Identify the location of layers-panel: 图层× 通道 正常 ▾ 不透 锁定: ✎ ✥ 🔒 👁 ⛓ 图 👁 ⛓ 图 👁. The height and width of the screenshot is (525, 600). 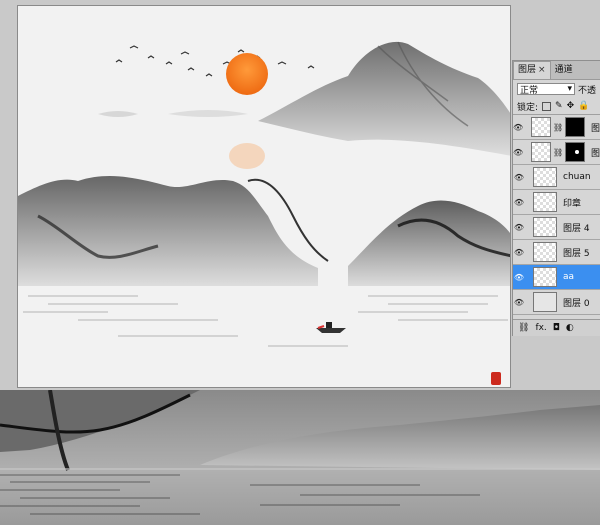
(556, 198).